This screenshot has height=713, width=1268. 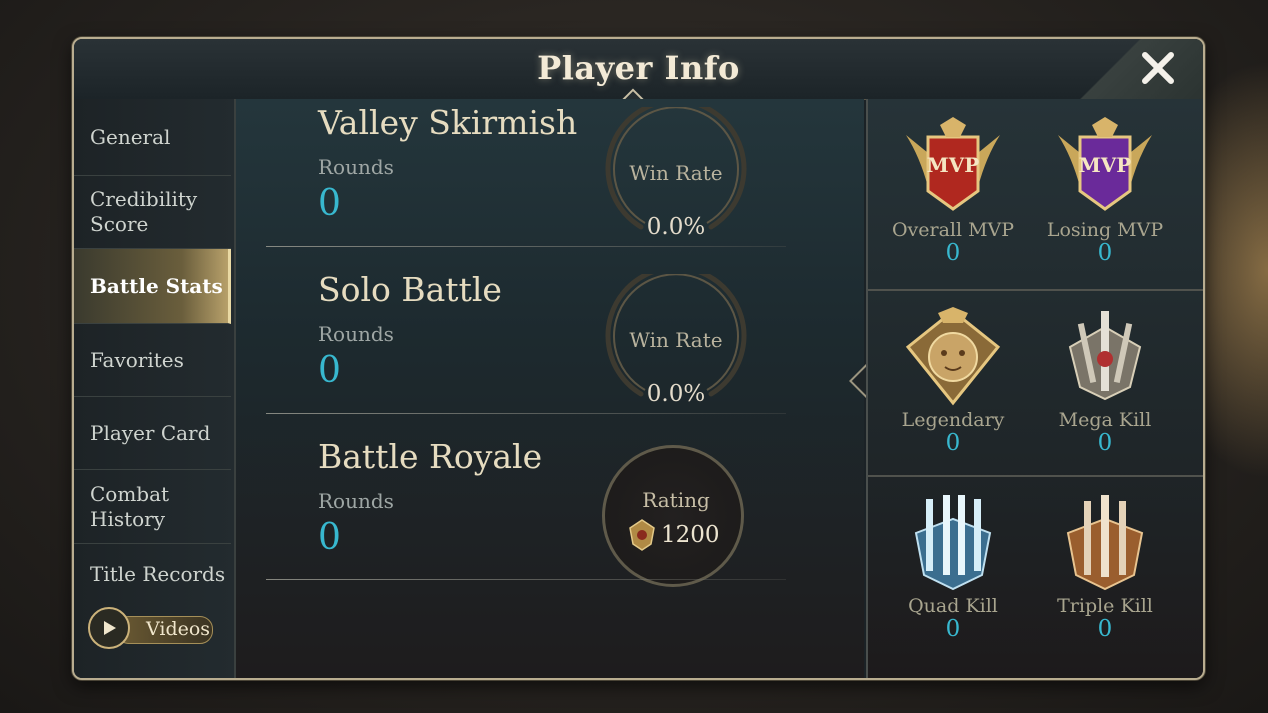 I want to click on swords-crest-icon, so click(x=1105, y=356).